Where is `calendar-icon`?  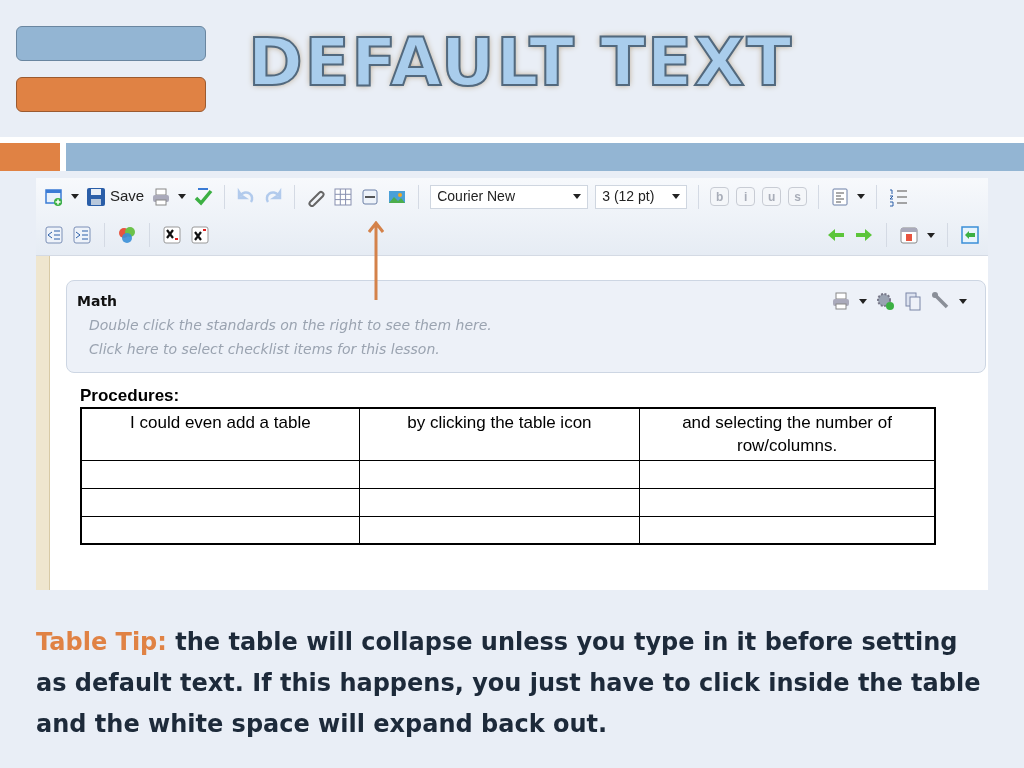 calendar-icon is located at coordinates (909, 235).